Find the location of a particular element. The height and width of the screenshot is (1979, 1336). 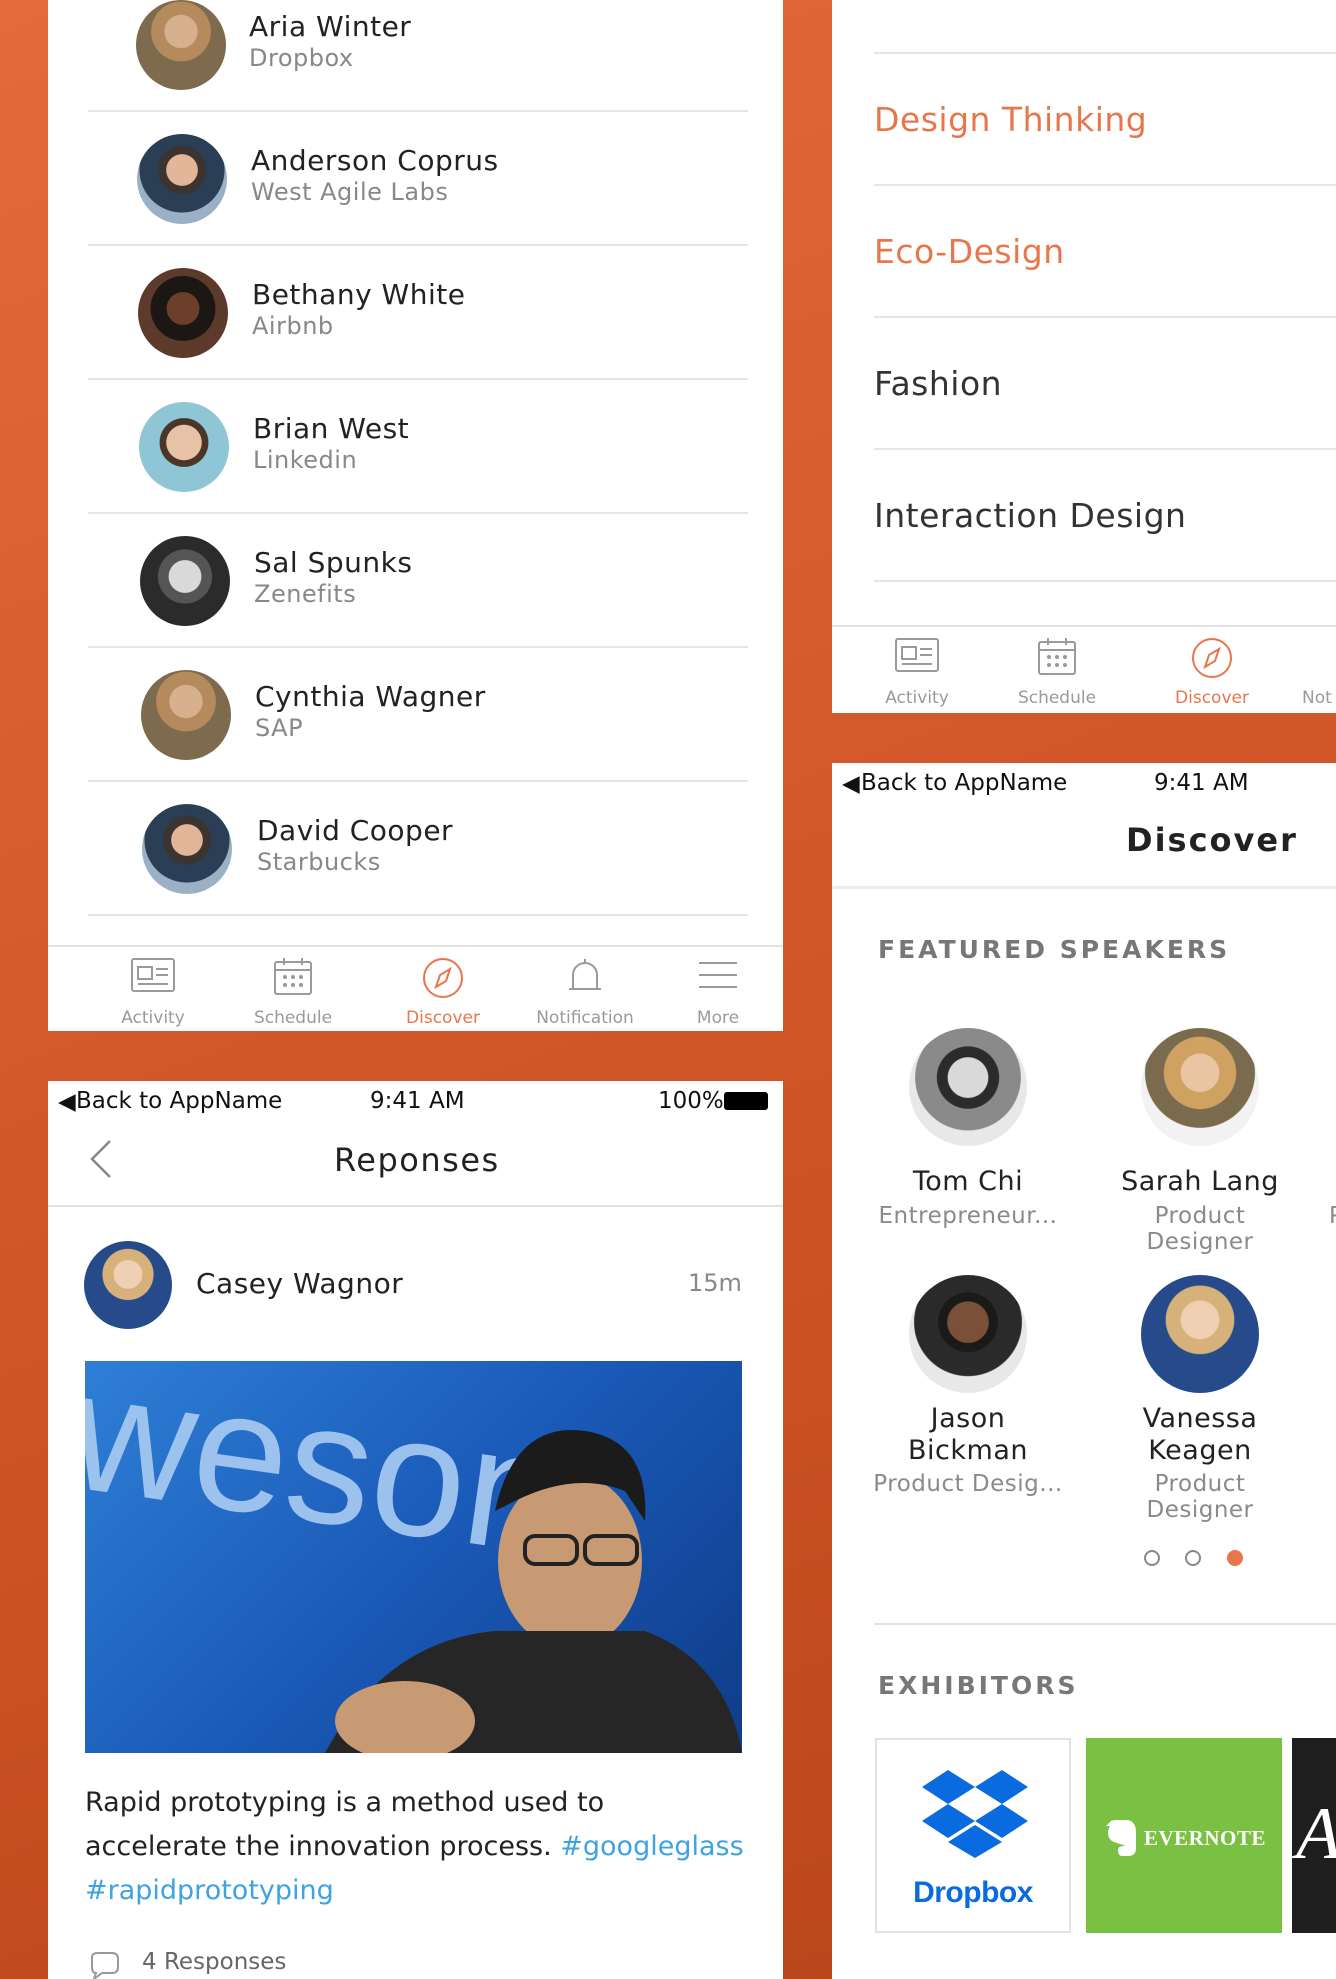

speaker-role-cut: P is located at coordinates (1332, 1216).